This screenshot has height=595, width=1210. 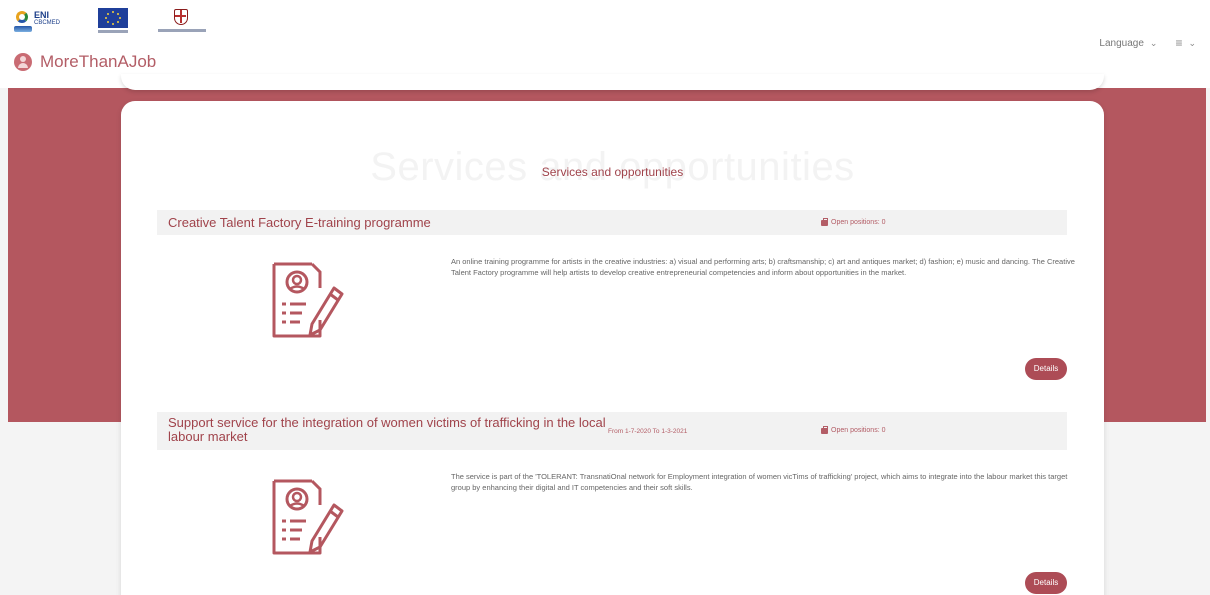 I want to click on brand-name: MoreThanAJob, so click(x=98, y=61).